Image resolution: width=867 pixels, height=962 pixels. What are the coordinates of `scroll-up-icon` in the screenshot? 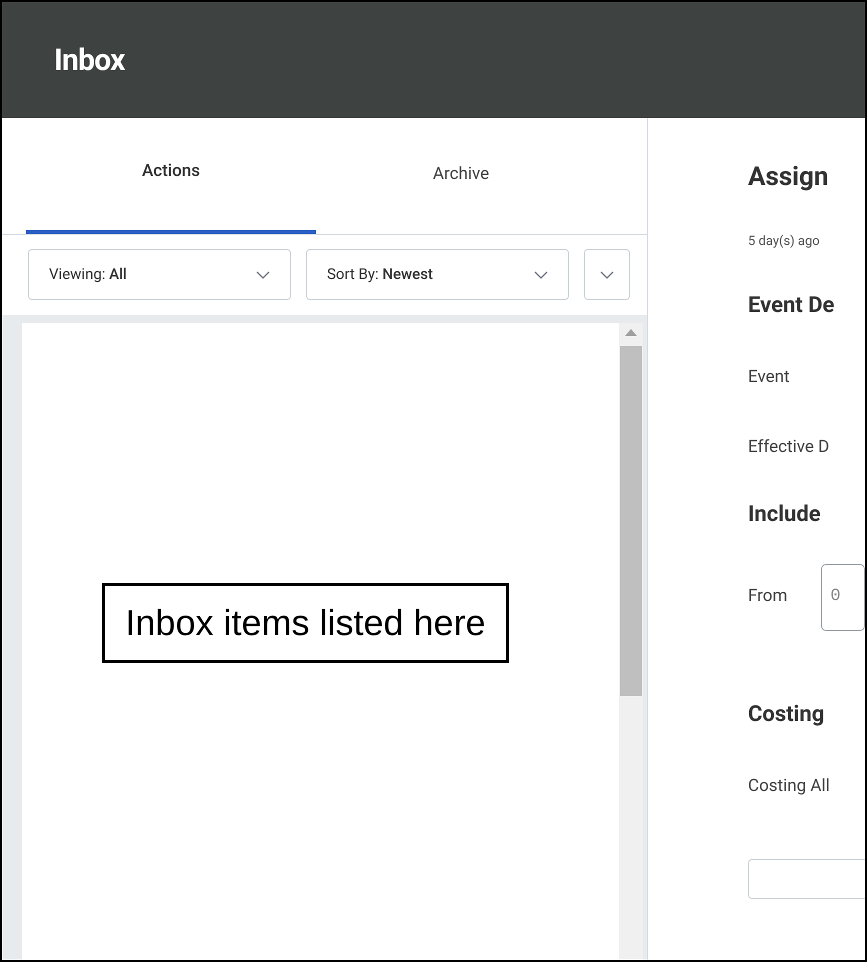 It's located at (631, 332).